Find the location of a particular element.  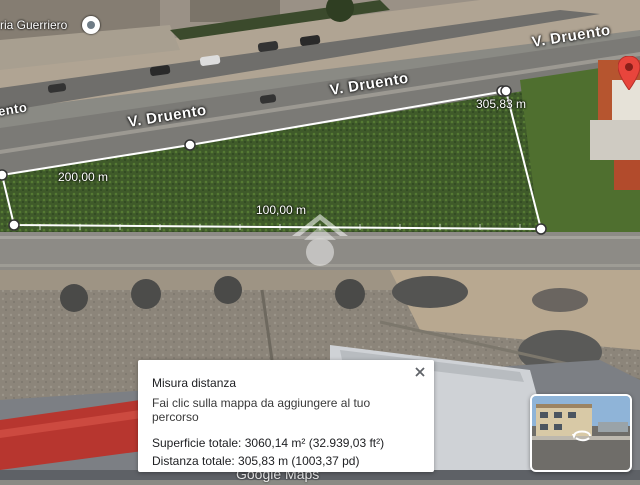

measure-label: 200,00 m is located at coordinates (83, 177).